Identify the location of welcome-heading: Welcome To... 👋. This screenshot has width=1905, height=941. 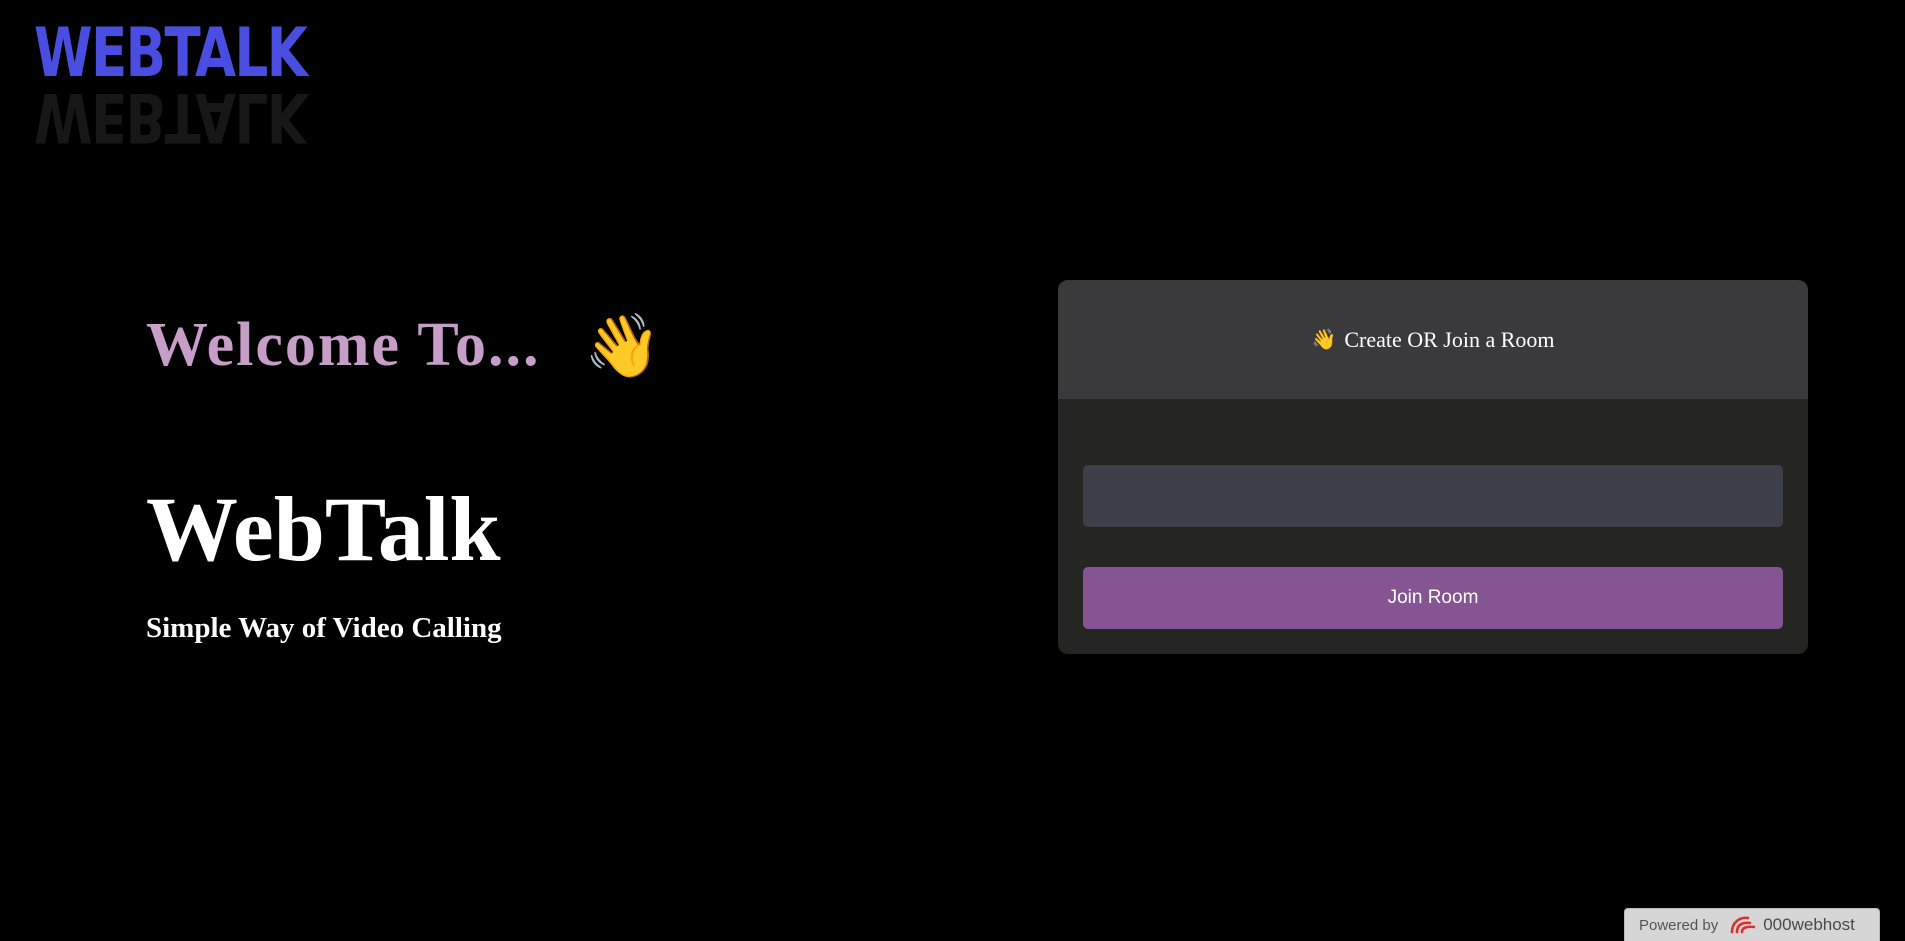
(404, 346).